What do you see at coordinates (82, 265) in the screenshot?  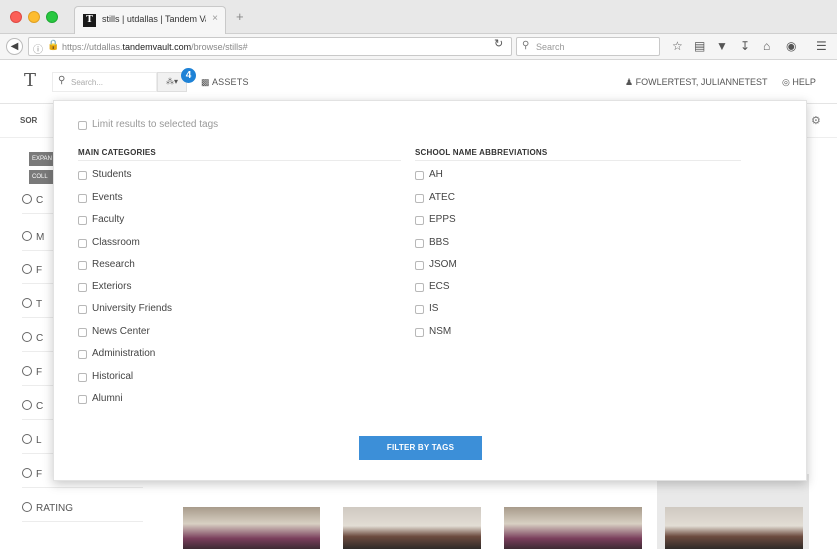 I see `category-checkbox-research` at bounding box center [82, 265].